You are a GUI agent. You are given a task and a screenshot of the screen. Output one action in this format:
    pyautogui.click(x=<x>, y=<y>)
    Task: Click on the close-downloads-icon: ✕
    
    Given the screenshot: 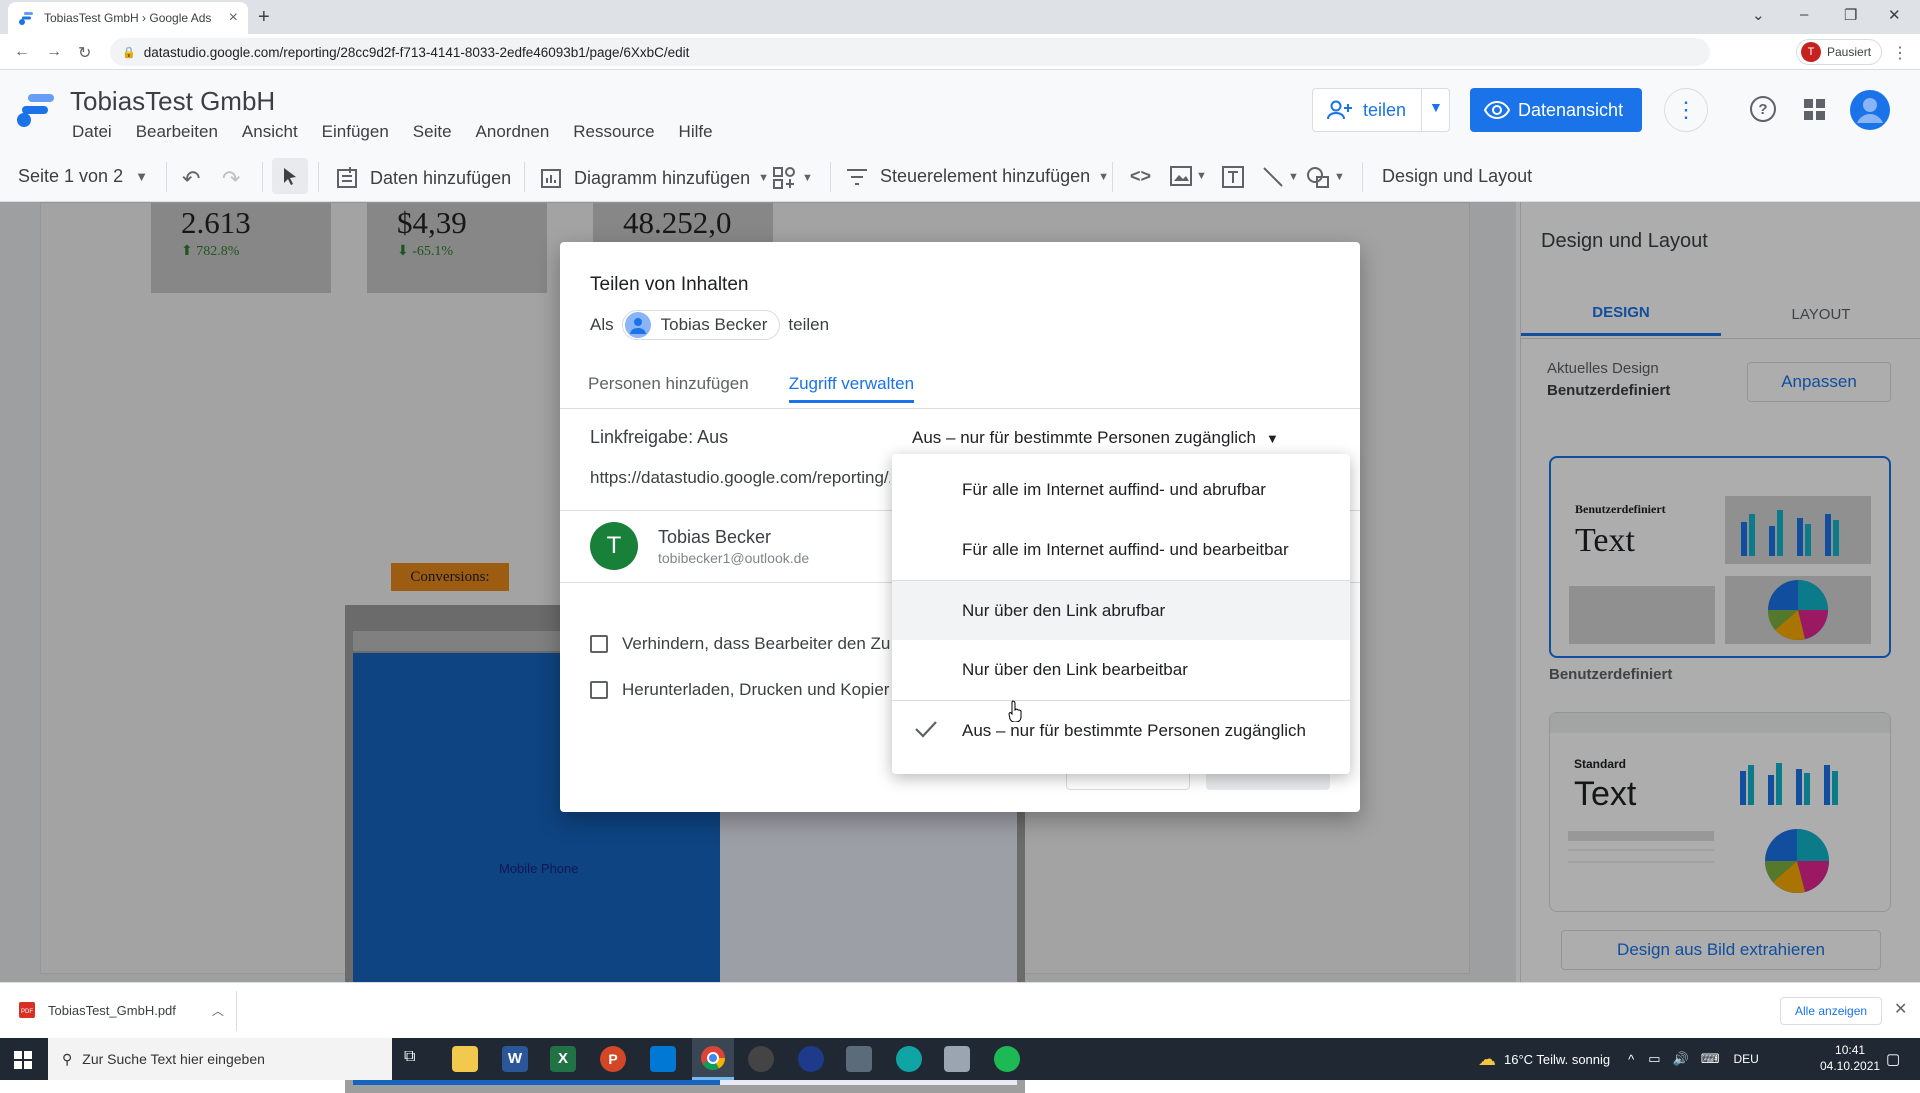 What is the action you would take?
    pyautogui.click(x=1900, y=1009)
    